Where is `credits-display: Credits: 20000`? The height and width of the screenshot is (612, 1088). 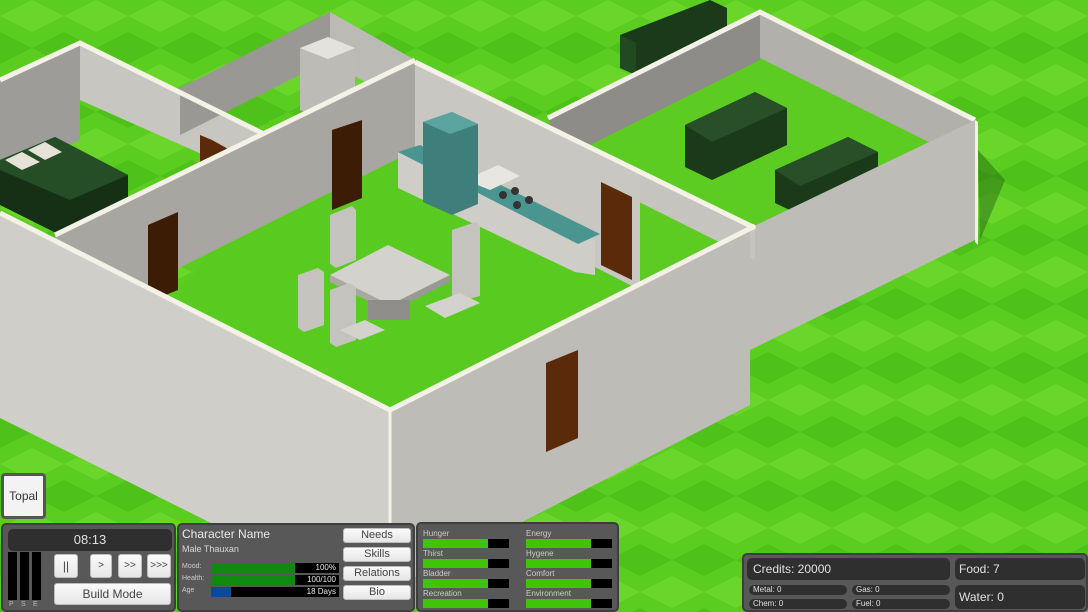
credits-display: Credits: 20000 is located at coordinates (848, 569).